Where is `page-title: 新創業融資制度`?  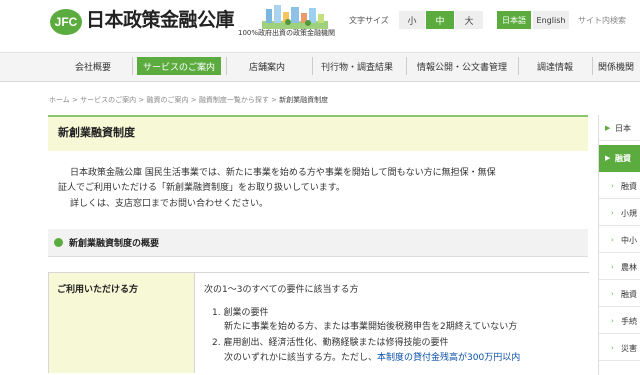
page-title: 新創業融資制度 is located at coordinates (96, 132).